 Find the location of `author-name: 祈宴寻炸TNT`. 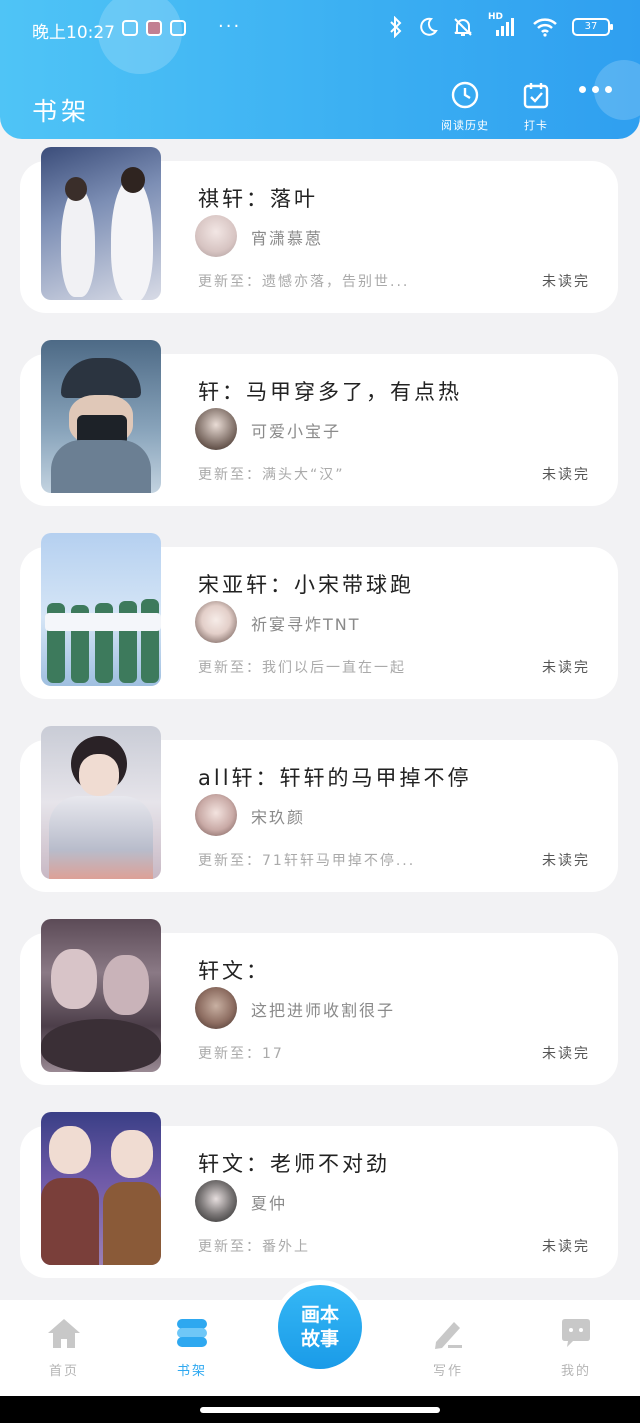

author-name: 祈宴寻炸TNT is located at coordinates (306, 624).